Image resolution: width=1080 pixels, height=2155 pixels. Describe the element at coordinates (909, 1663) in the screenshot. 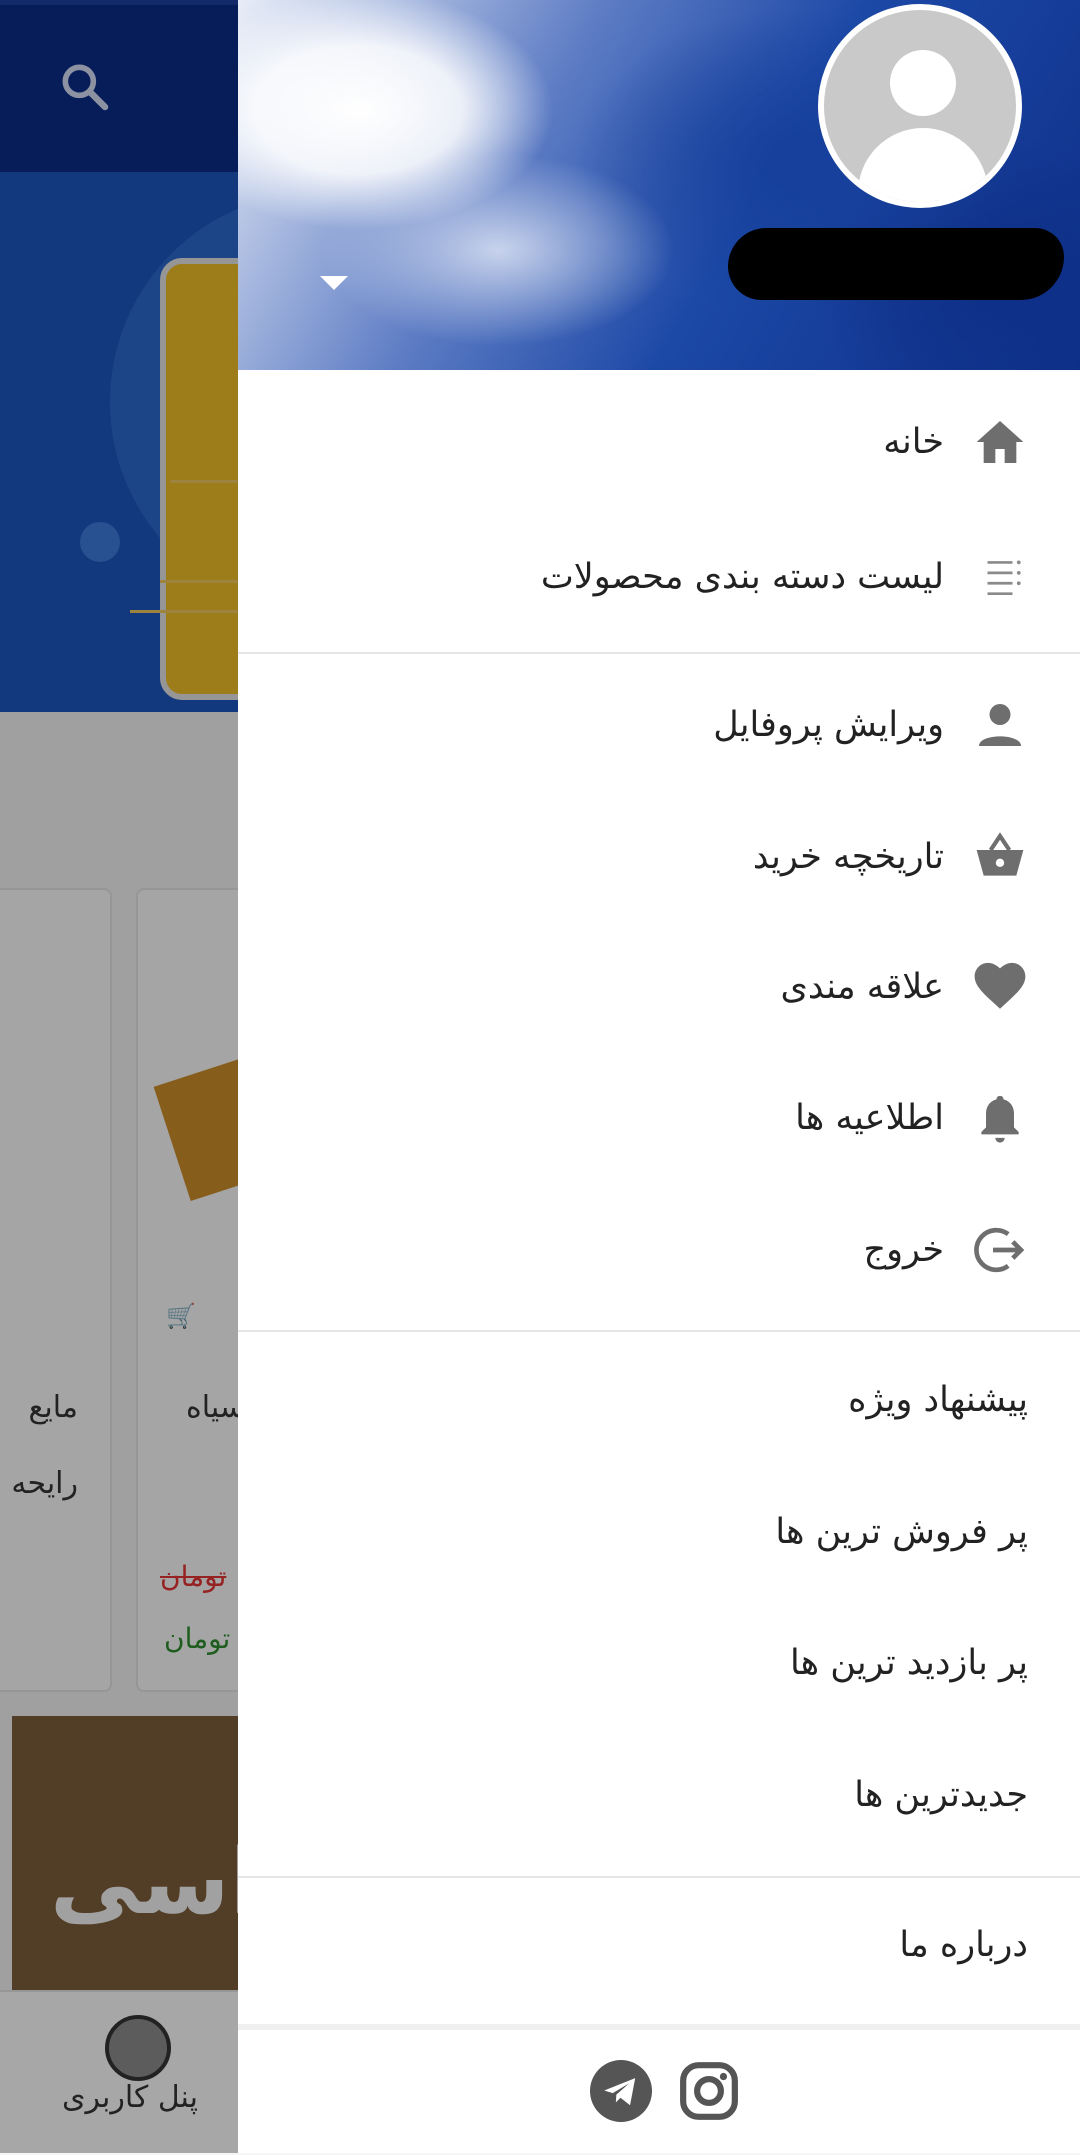

I see `menu-item-label: پر بازدید ترین ها` at that location.